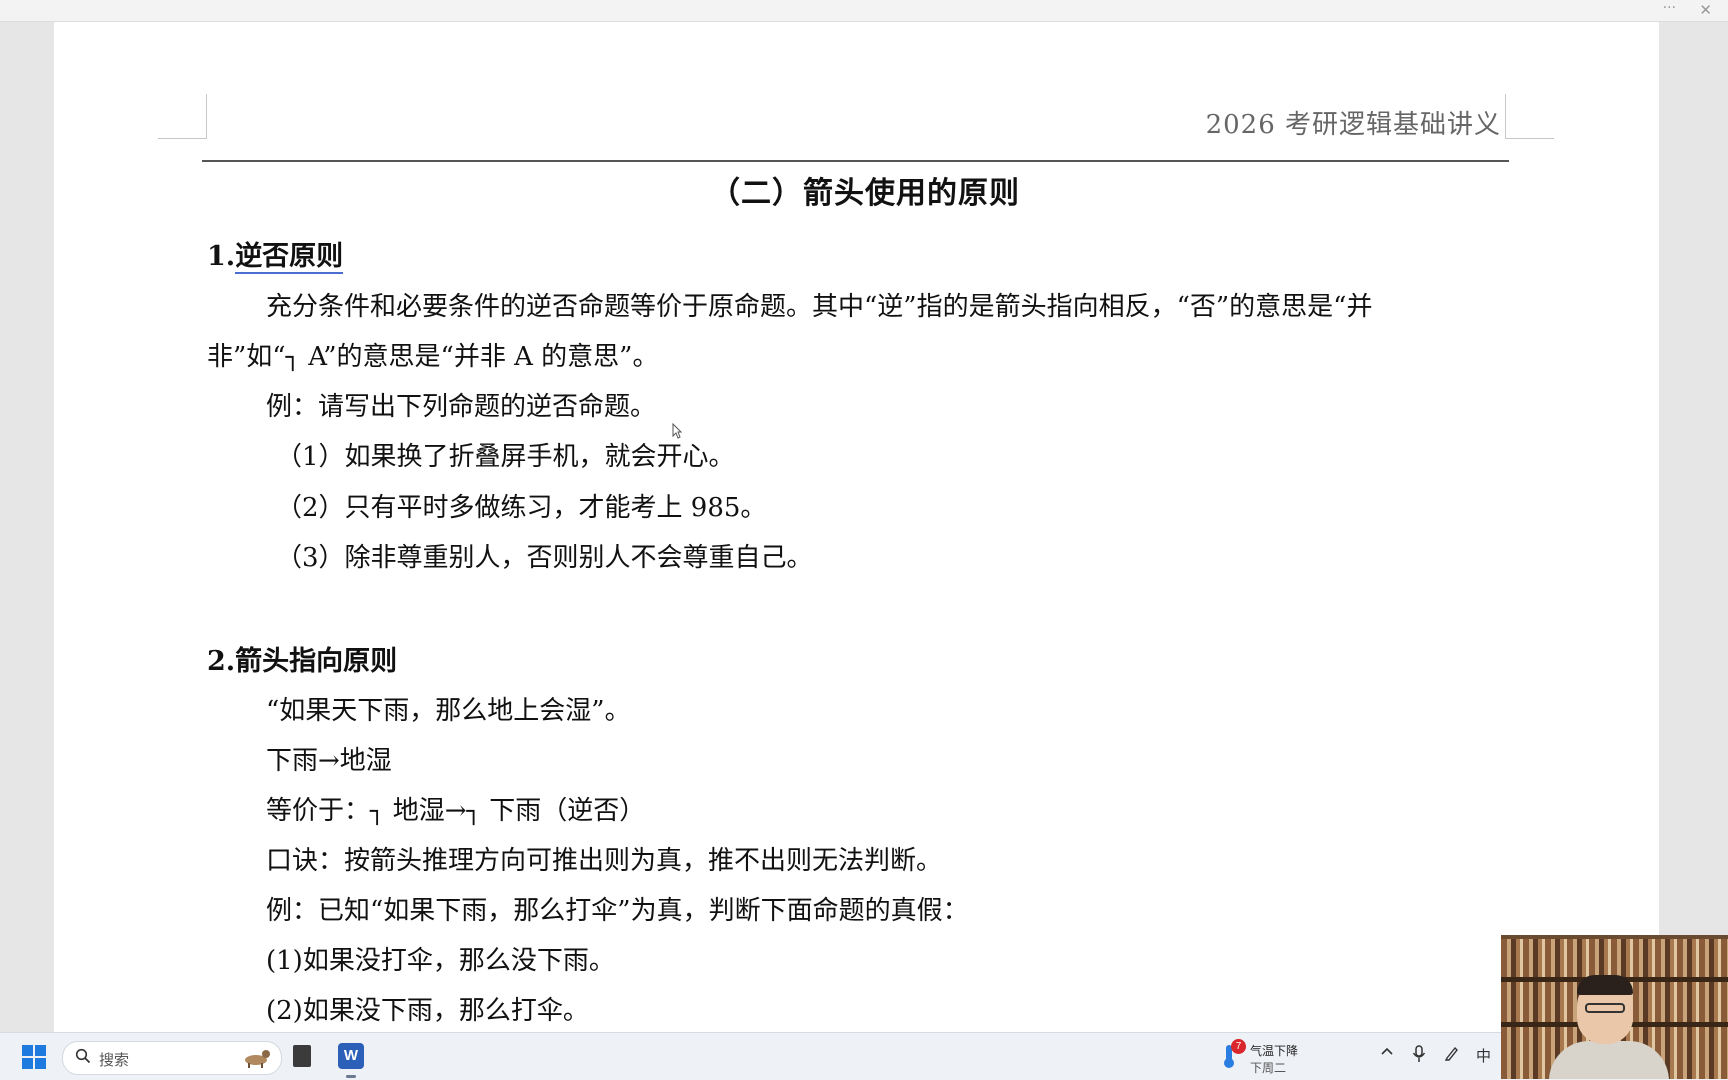  Describe the element at coordinates (351, 1076) in the screenshot. I see `active-app-indicator` at that location.